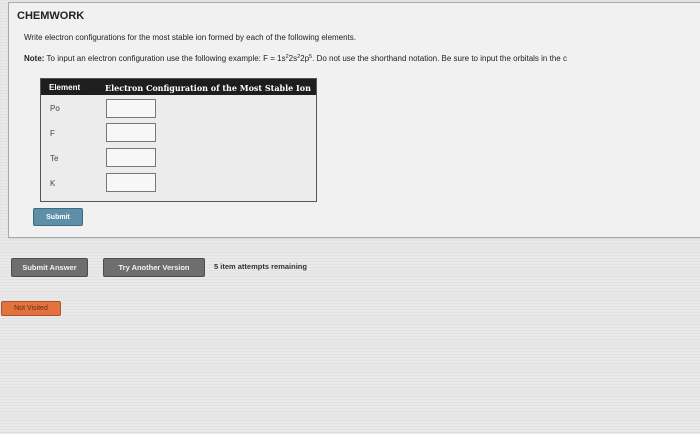 This screenshot has height=434, width=700. I want to click on status-badge: Not Visited, so click(31, 308).